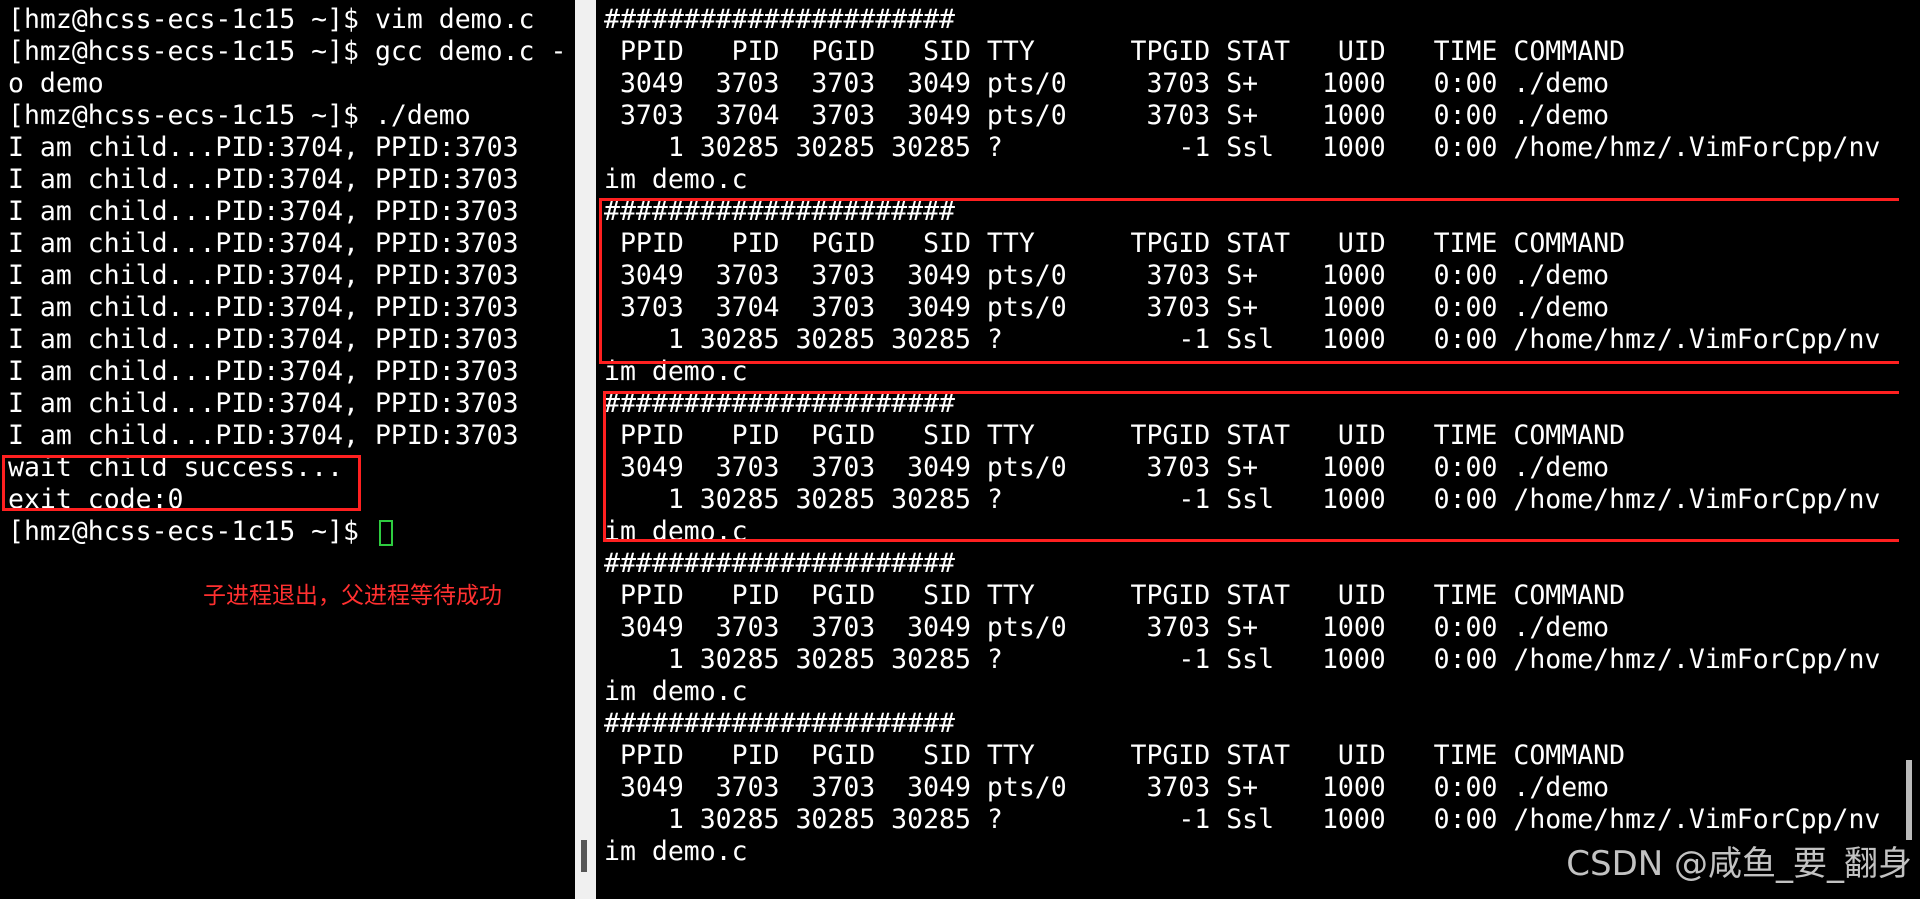 Image resolution: width=1920 pixels, height=899 pixels. What do you see at coordinates (271, 19) in the screenshot?
I see `terminal-line: [hmz@hcss-ecs-1c15 ~]$ vim demo.c` at bounding box center [271, 19].